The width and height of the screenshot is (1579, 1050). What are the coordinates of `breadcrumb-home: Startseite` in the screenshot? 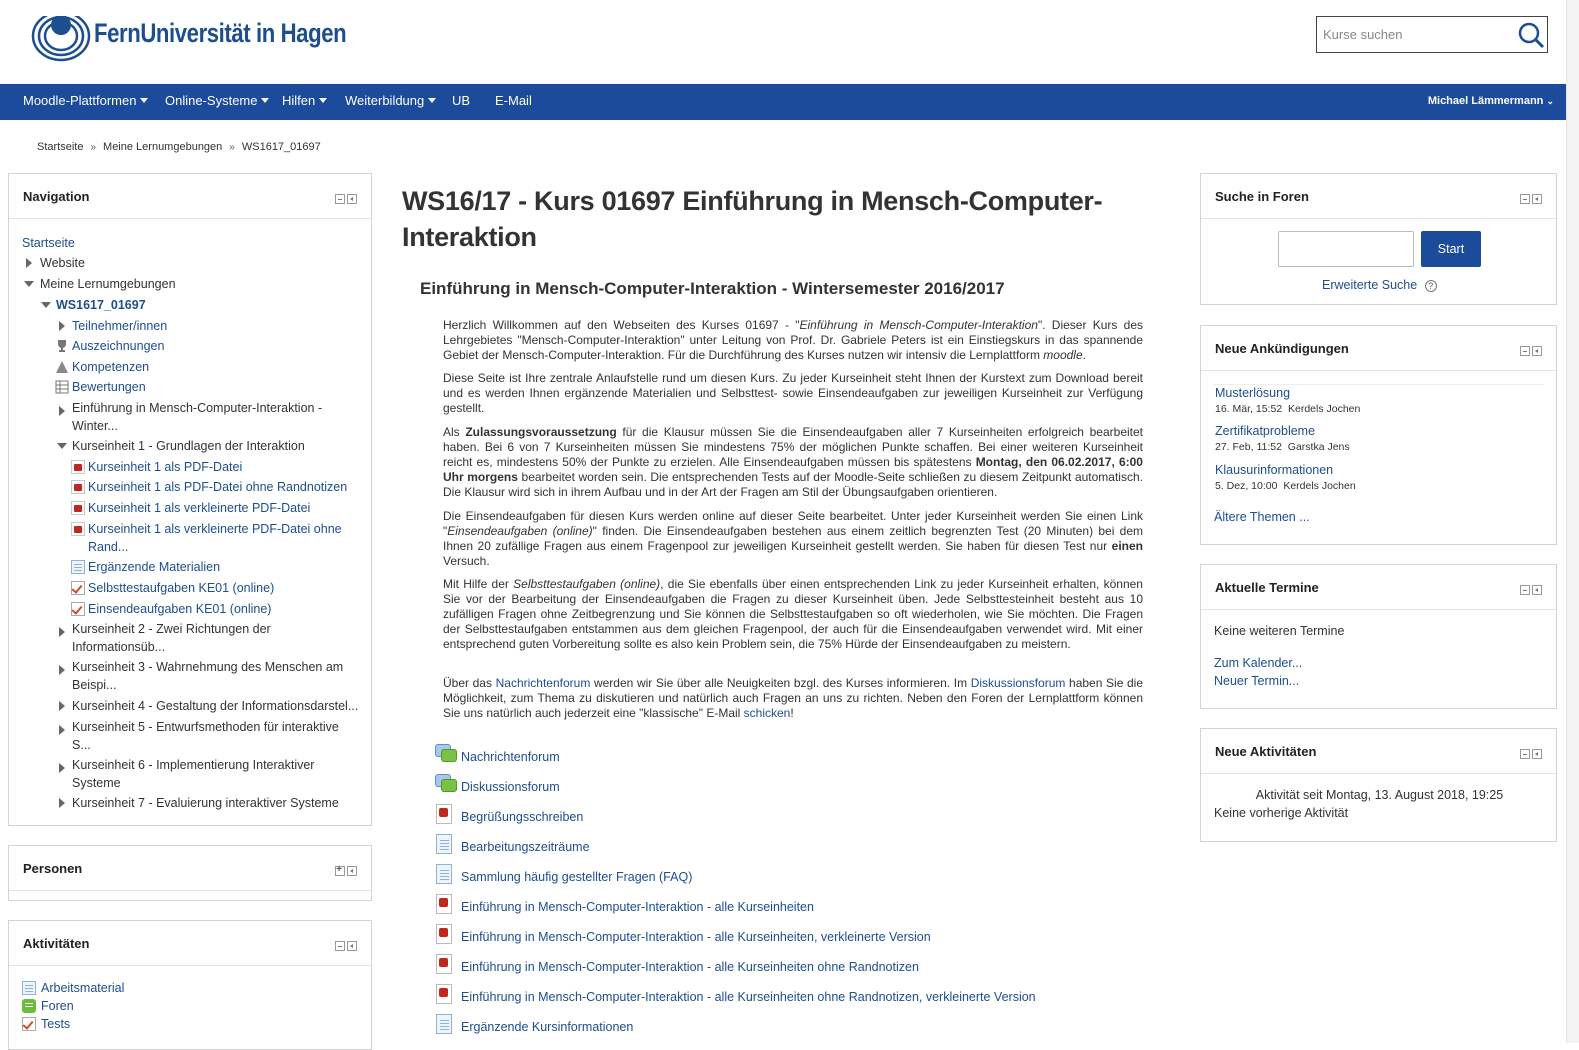 It's located at (60, 147).